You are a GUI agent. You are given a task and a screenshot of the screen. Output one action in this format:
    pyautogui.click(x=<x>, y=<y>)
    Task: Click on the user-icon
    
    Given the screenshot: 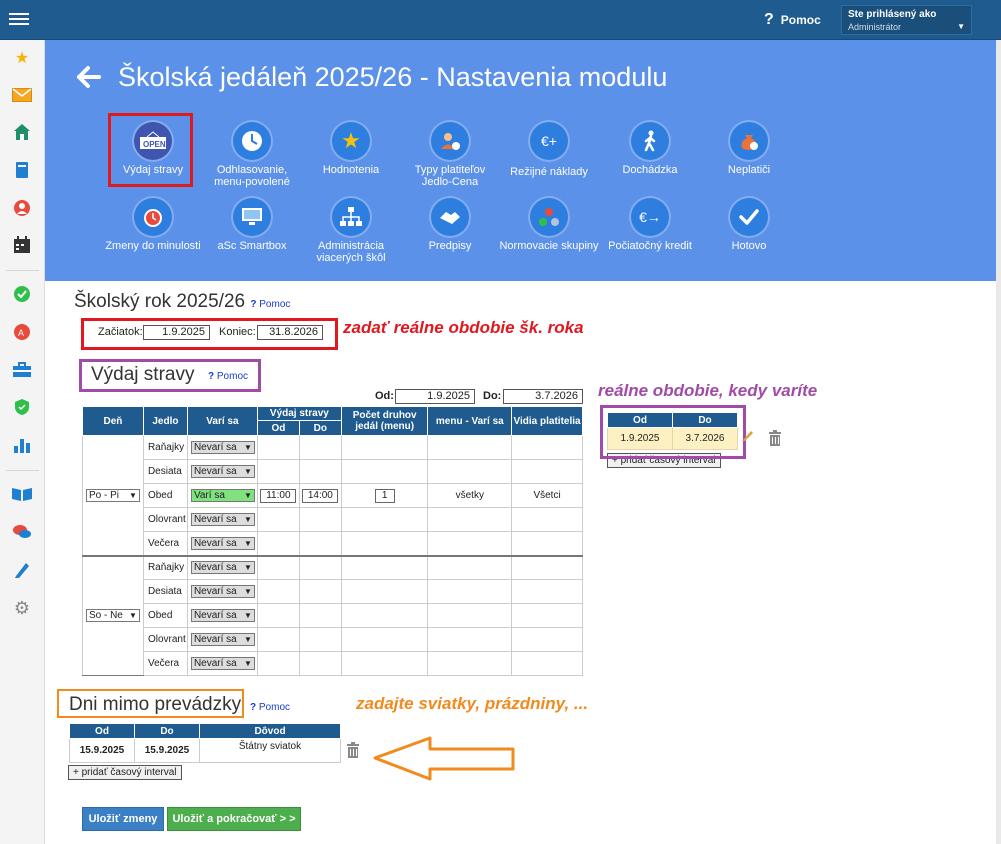 What is the action you would take?
    pyautogui.click(x=22, y=208)
    